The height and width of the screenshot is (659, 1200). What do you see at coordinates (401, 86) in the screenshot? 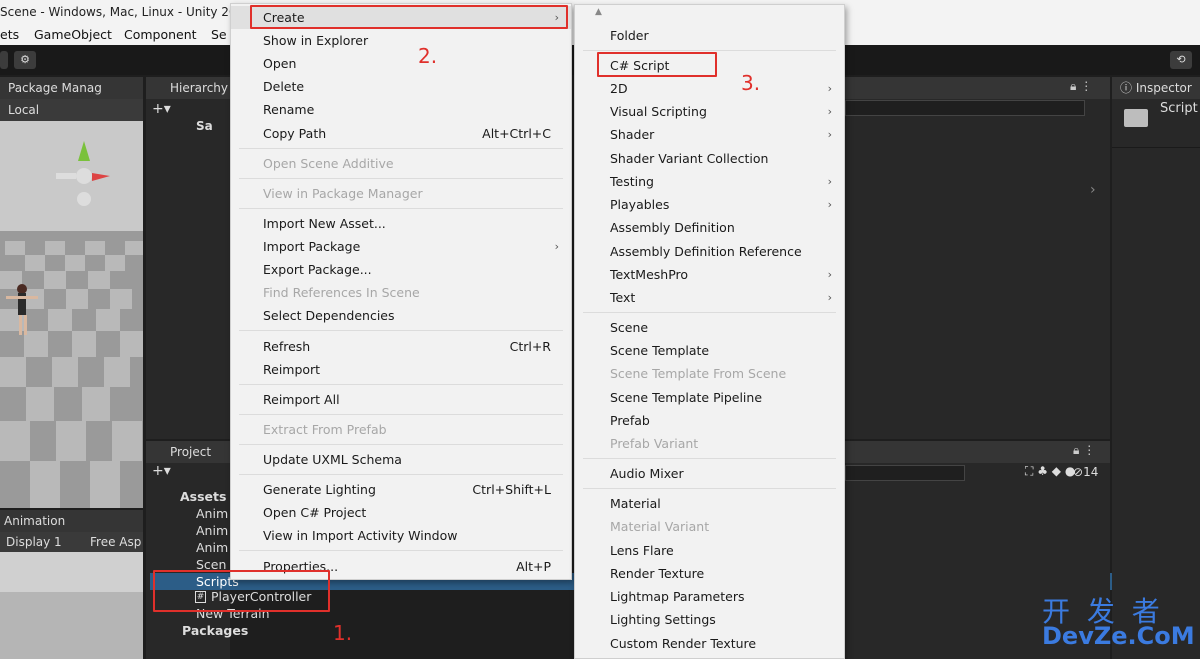
I see `menu-item-delete: Delete` at bounding box center [401, 86].